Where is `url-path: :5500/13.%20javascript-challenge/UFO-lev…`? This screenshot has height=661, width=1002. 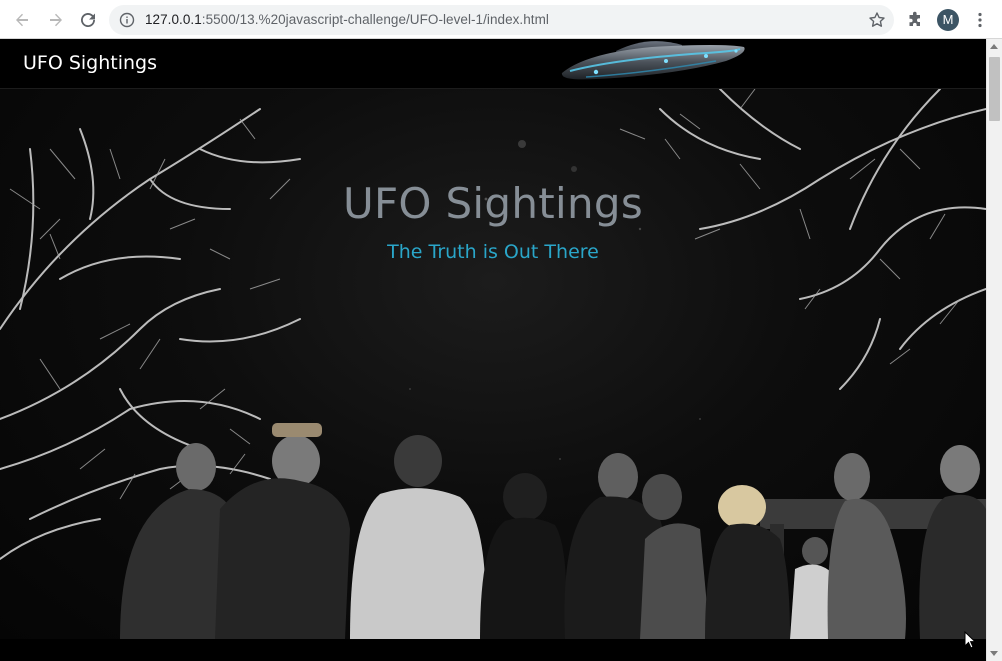 url-path: :5500/13.%20javascript-challenge/UFO-lev… is located at coordinates (375, 19).